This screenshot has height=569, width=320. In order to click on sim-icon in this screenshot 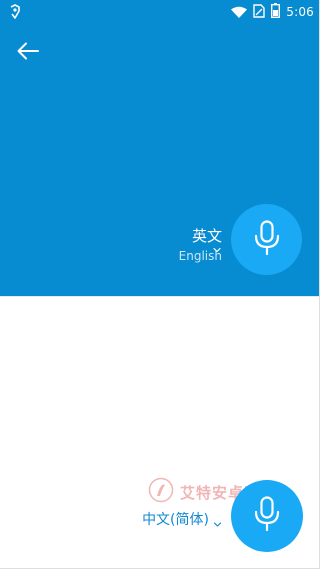, I will do `click(259, 12)`.